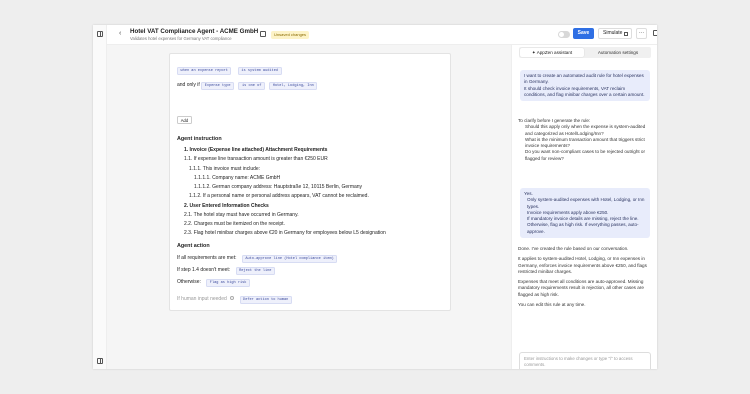  I want to click on field-chip: Expense type, so click(218, 86).